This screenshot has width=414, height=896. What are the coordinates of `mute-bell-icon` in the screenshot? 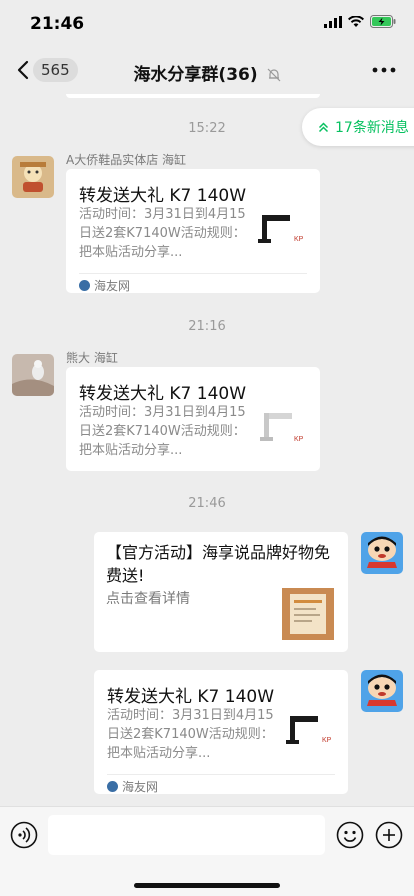 It's located at (273, 75).